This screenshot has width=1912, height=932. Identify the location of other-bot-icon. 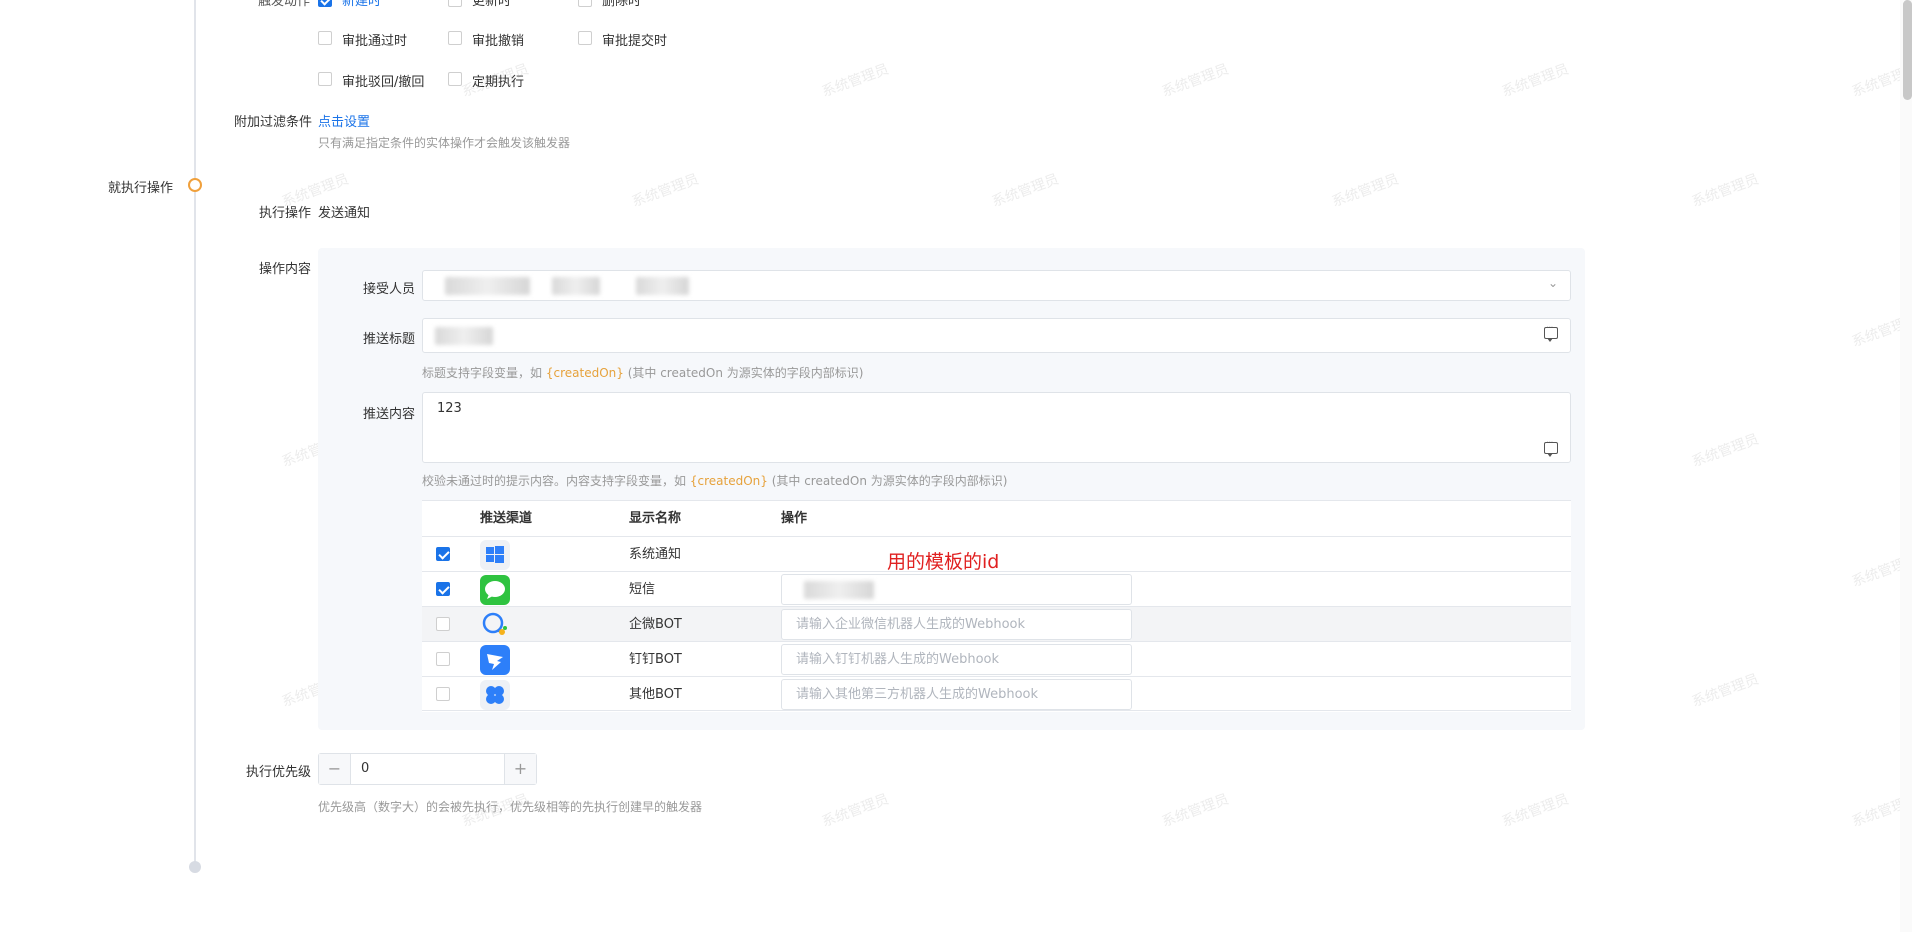
(495, 695).